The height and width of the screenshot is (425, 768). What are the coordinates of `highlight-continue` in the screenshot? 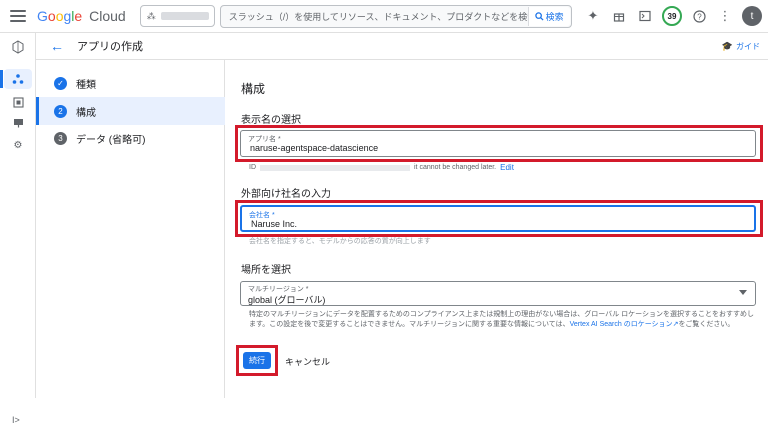 It's located at (257, 360).